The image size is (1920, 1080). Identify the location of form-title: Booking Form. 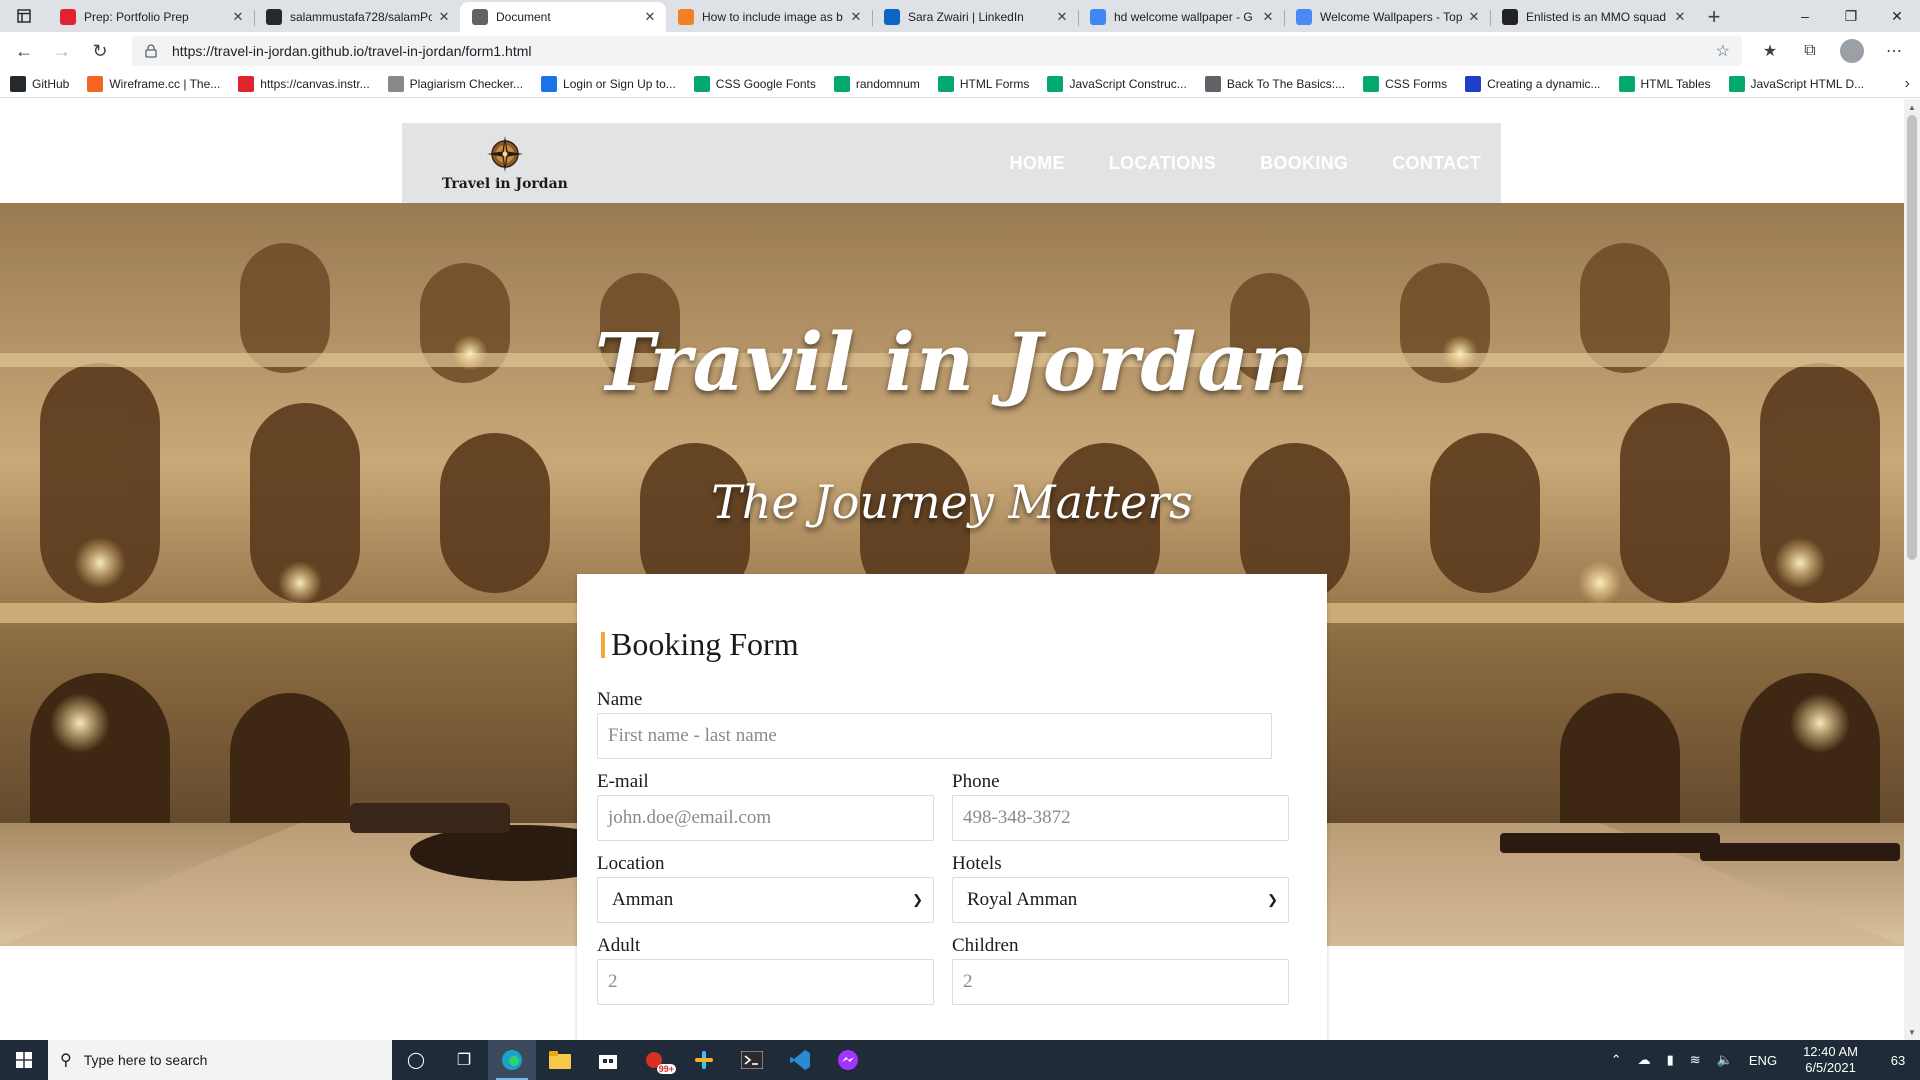
(705, 644).